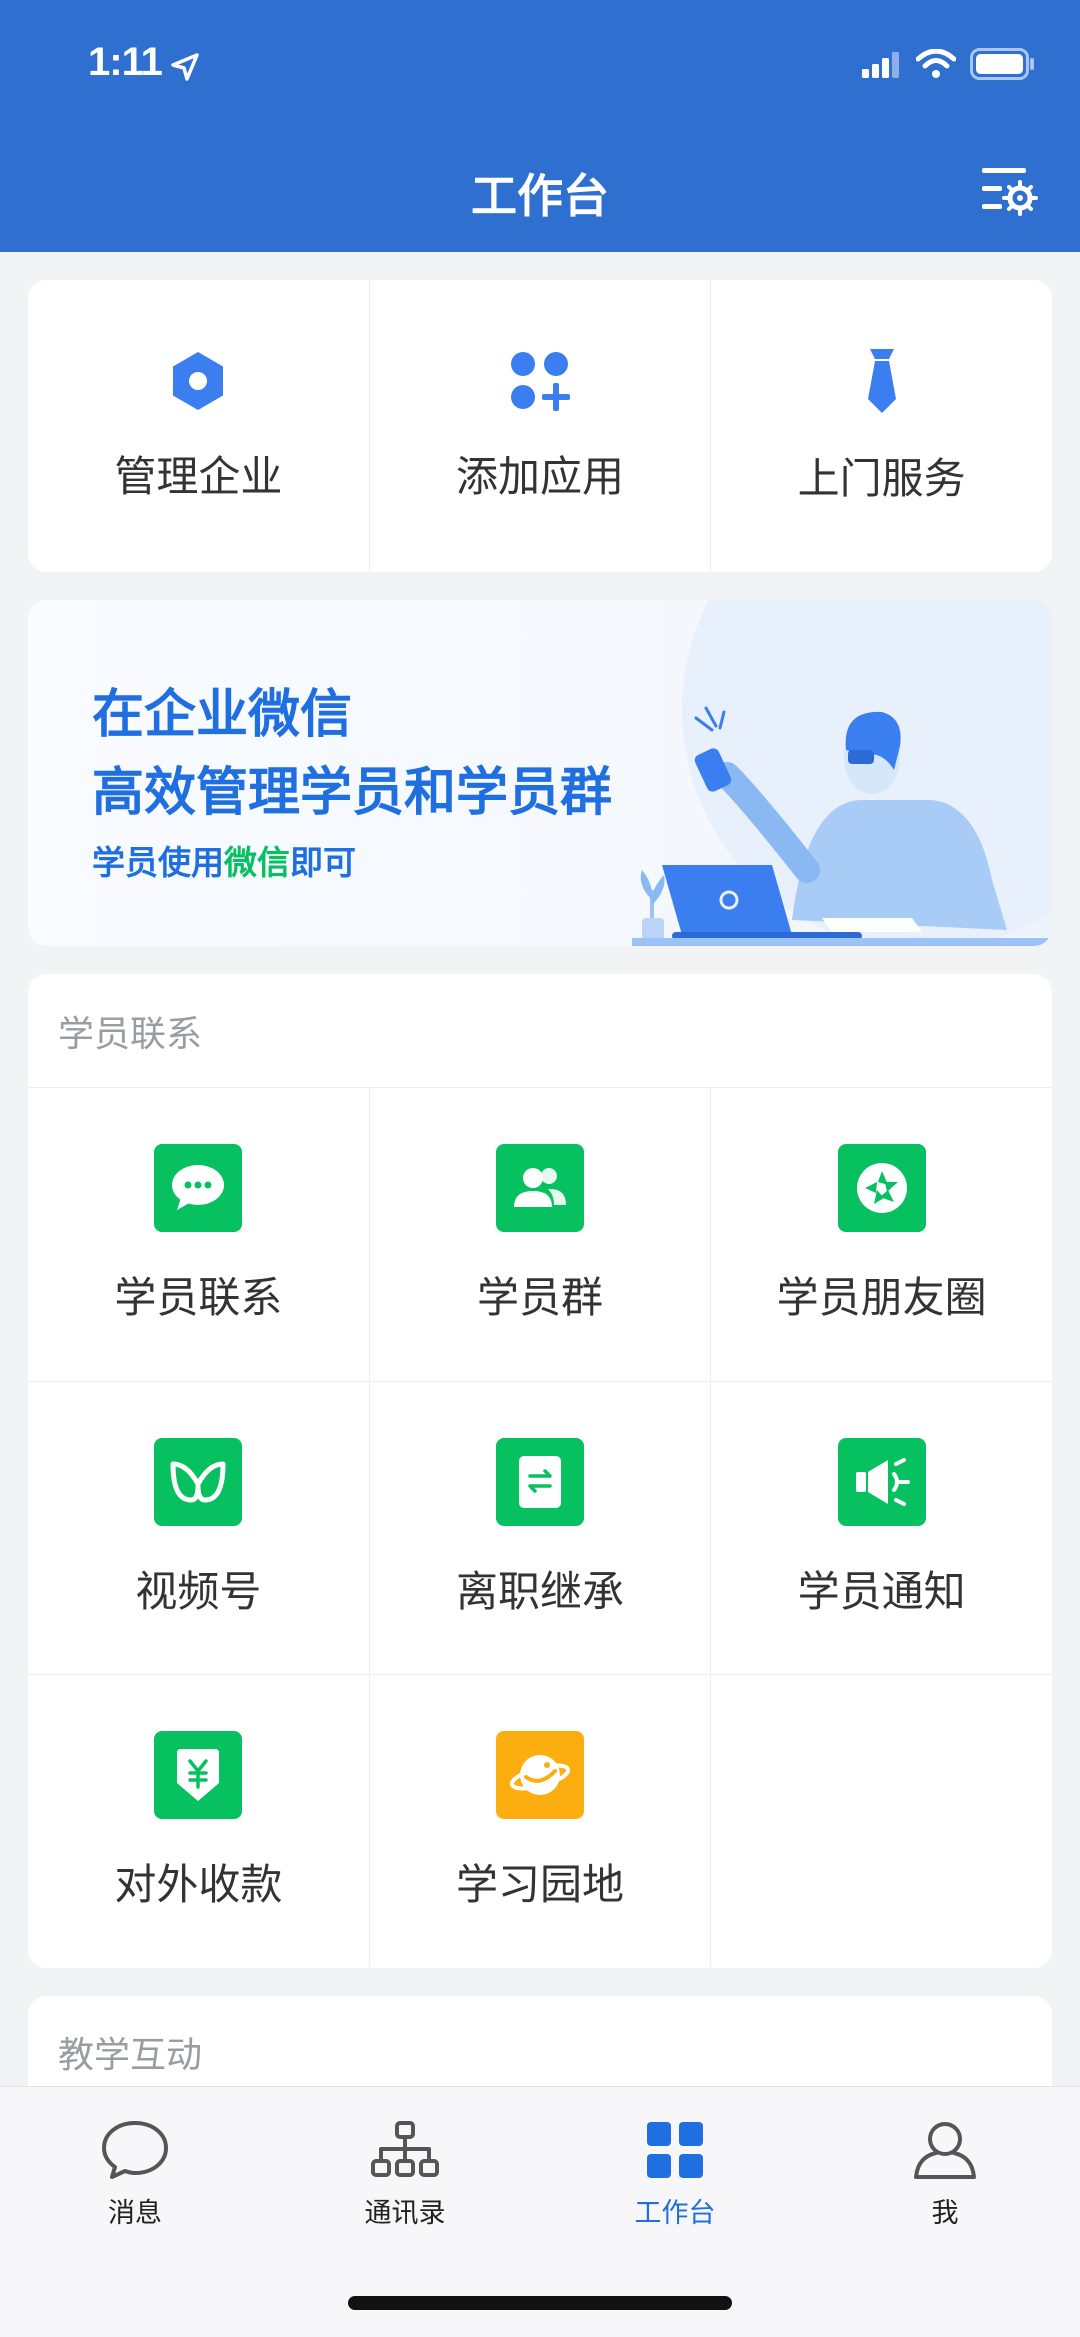 Image resolution: width=1080 pixels, height=2337 pixels. I want to click on tie-icon, so click(881, 380).